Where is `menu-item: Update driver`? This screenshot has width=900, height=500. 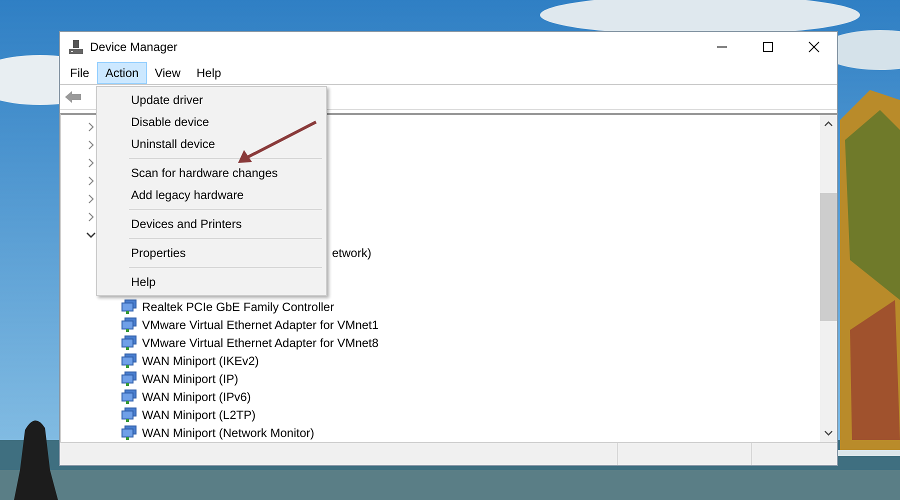
menu-item: Update driver is located at coordinates (211, 100).